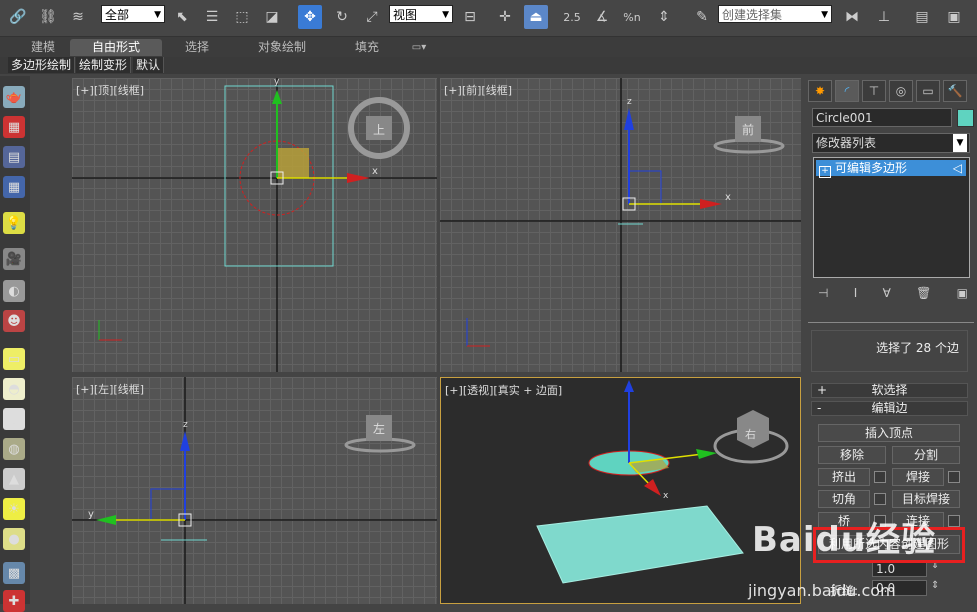 This screenshot has height=612, width=977. What do you see at coordinates (856, 294) in the screenshot?
I see `show-end-result-icon: Ⅰ` at bounding box center [856, 294].